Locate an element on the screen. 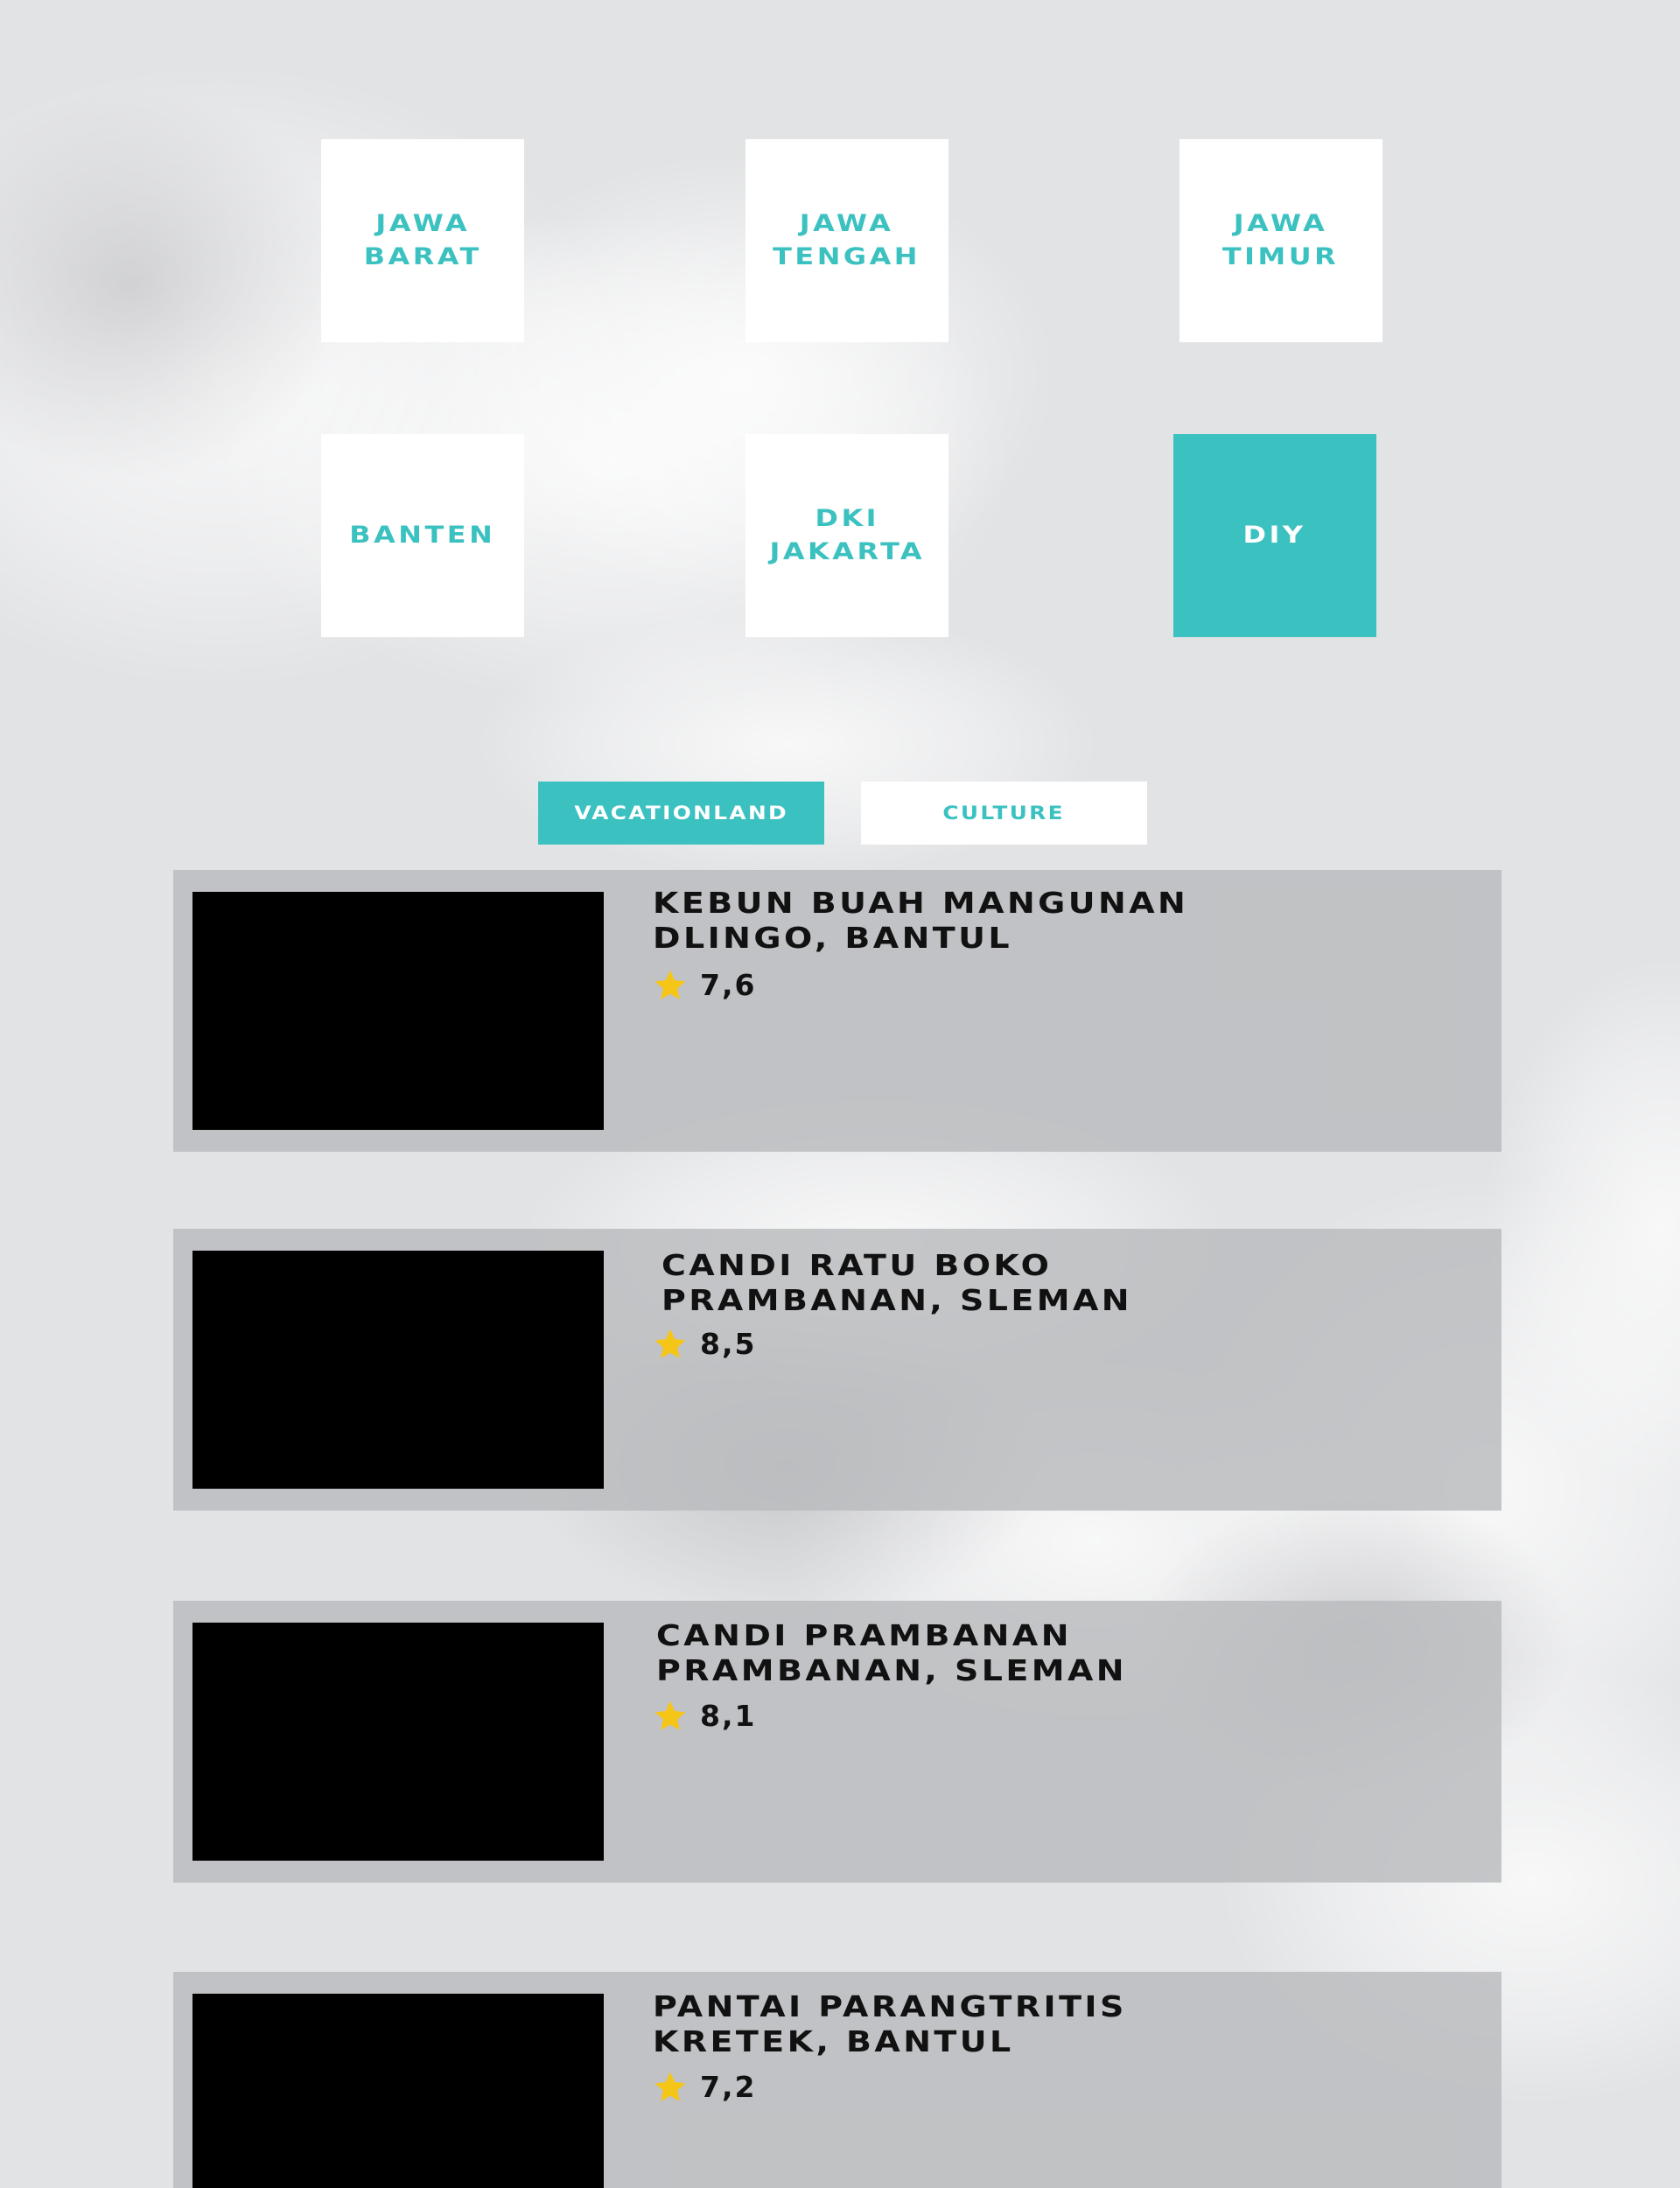 The image size is (1680, 2188). place-card: CANDI RATU BOKO PRAMBANAN, SLEMAN 8,5 is located at coordinates (837, 1370).